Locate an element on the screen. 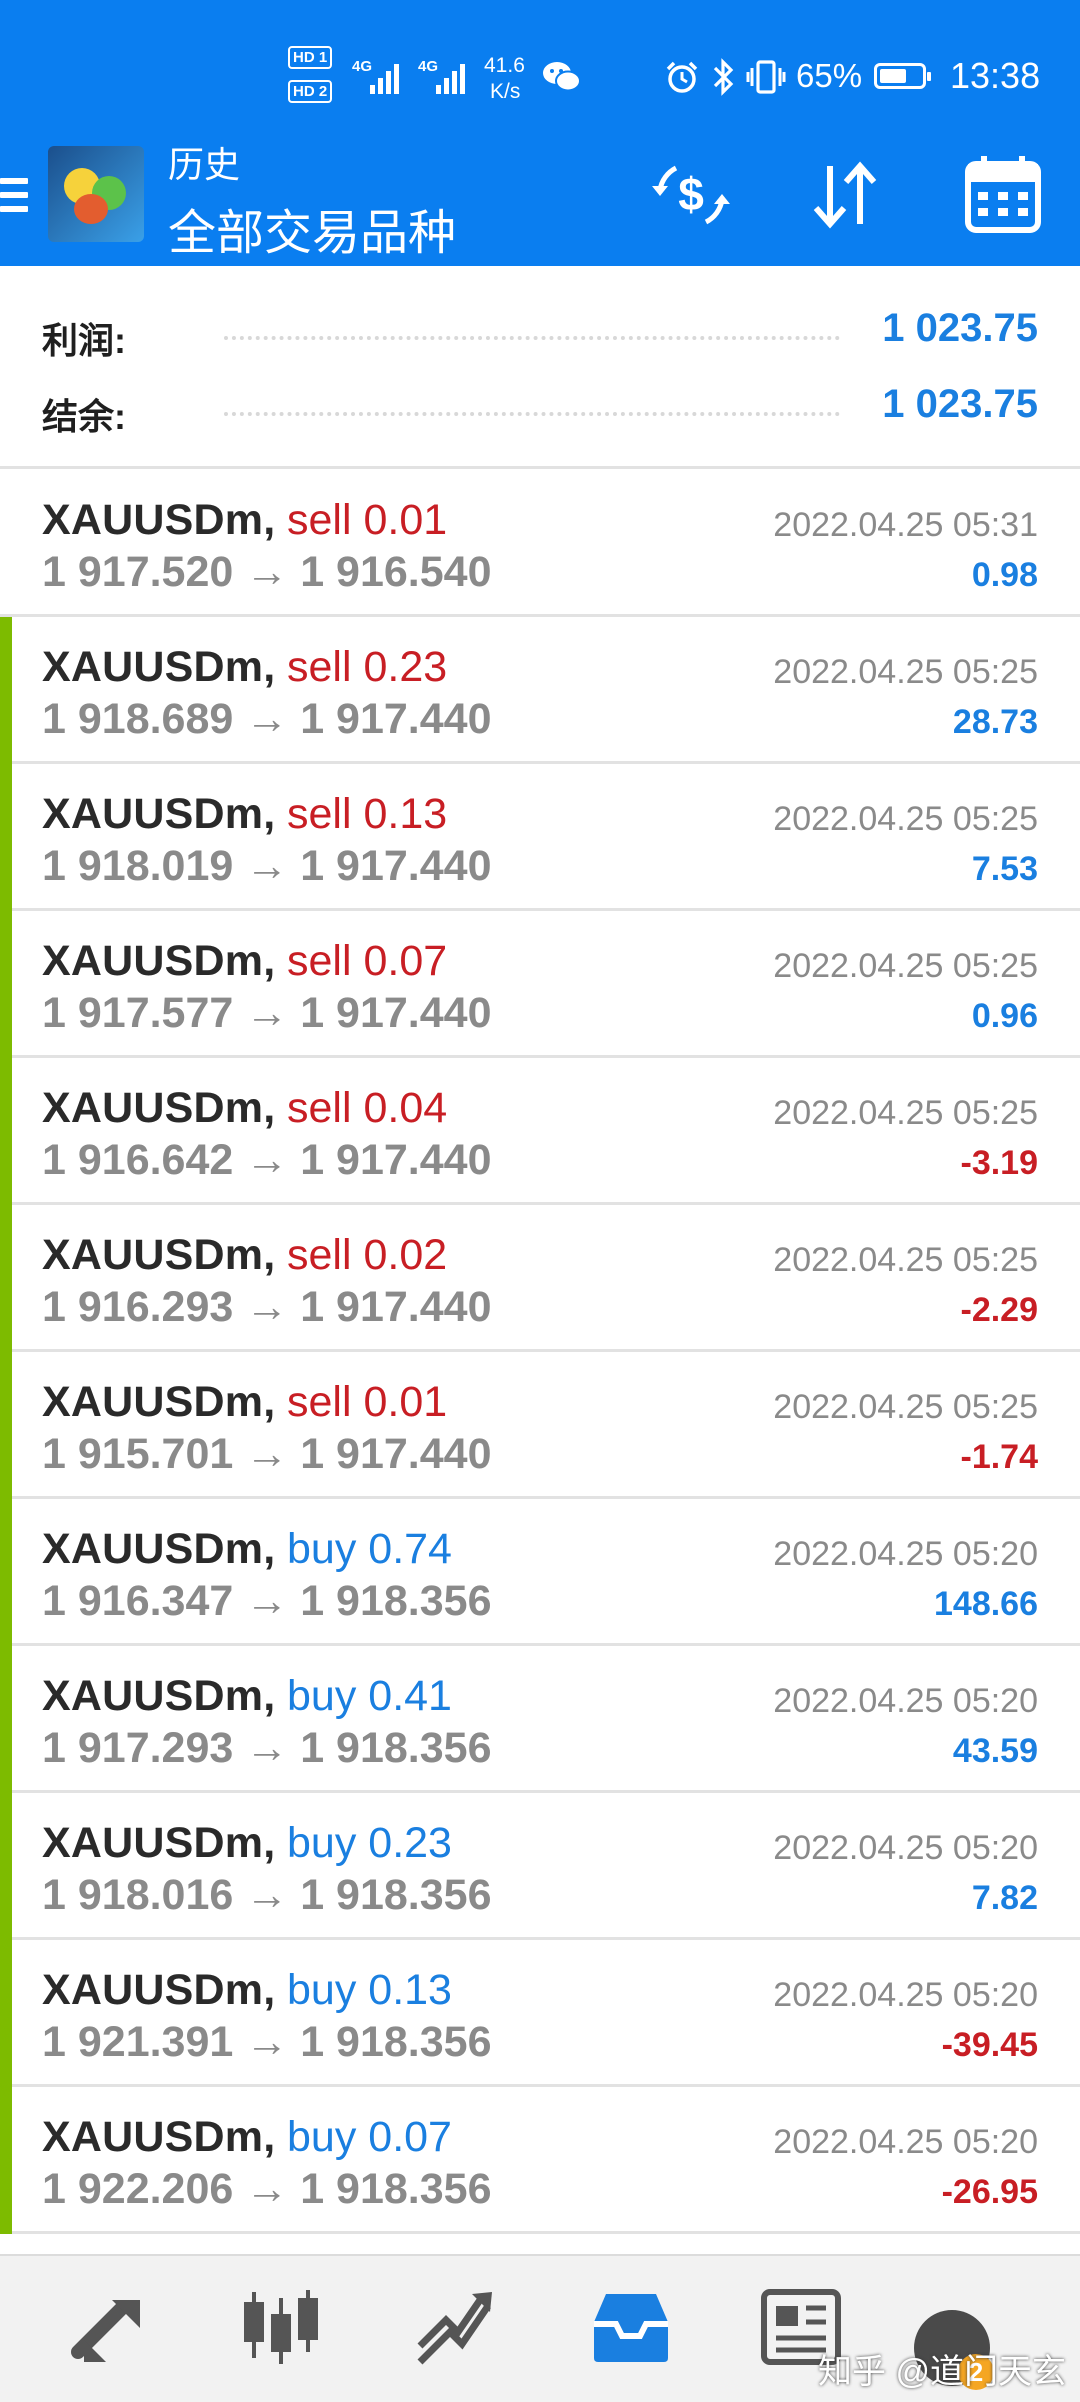 The width and height of the screenshot is (1080, 2402). trade-prices: 1 917.520 → 1 916.540 is located at coordinates (267, 572).